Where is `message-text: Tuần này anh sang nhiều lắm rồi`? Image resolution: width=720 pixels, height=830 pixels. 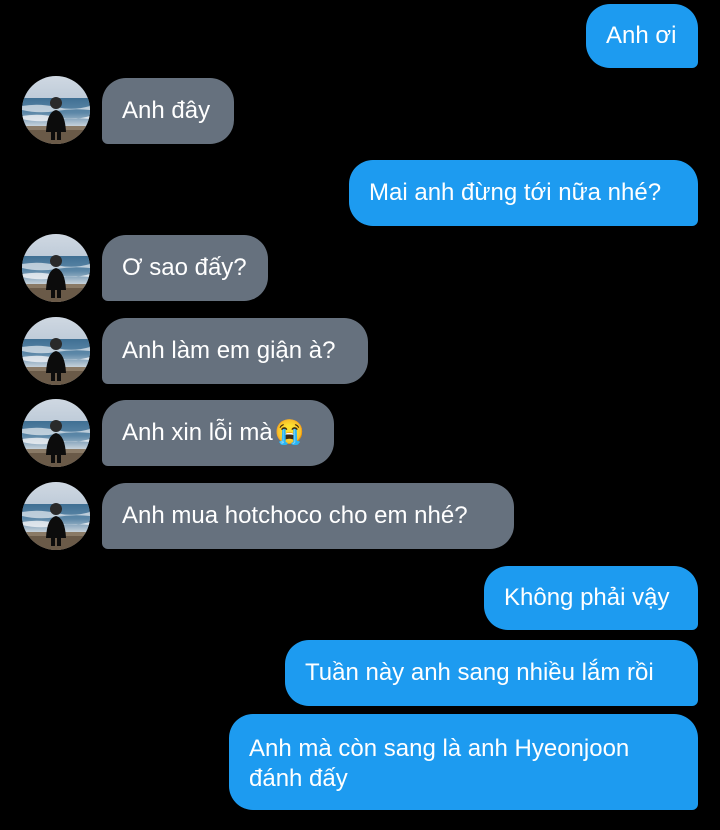
message-text: Tuần này anh sang nhiều lắm rồi is located at coordinates (479, 672).